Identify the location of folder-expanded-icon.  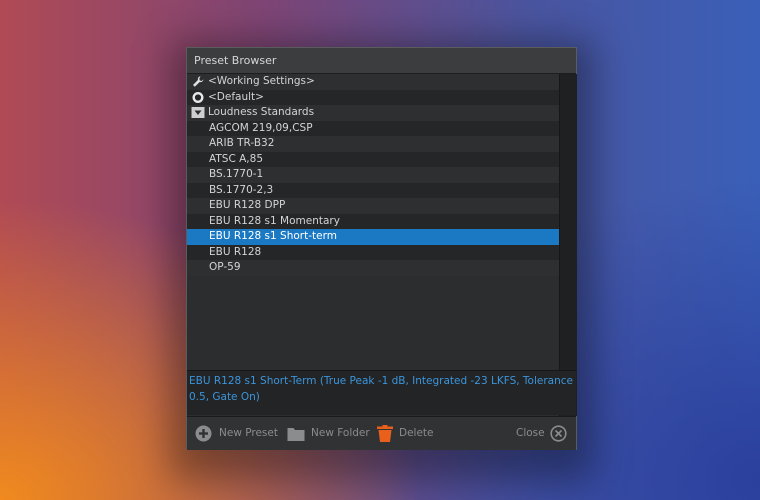
(198, 112).